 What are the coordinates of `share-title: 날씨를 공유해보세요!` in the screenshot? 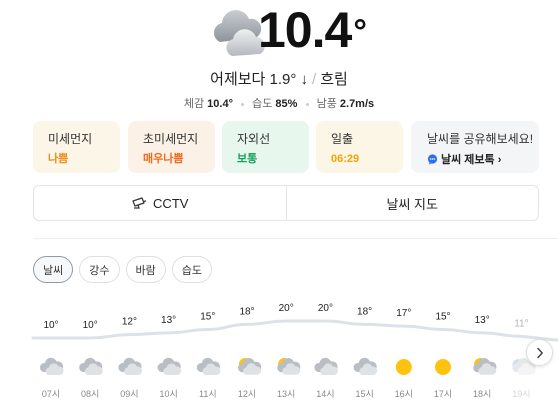 It's located at (480, 139).